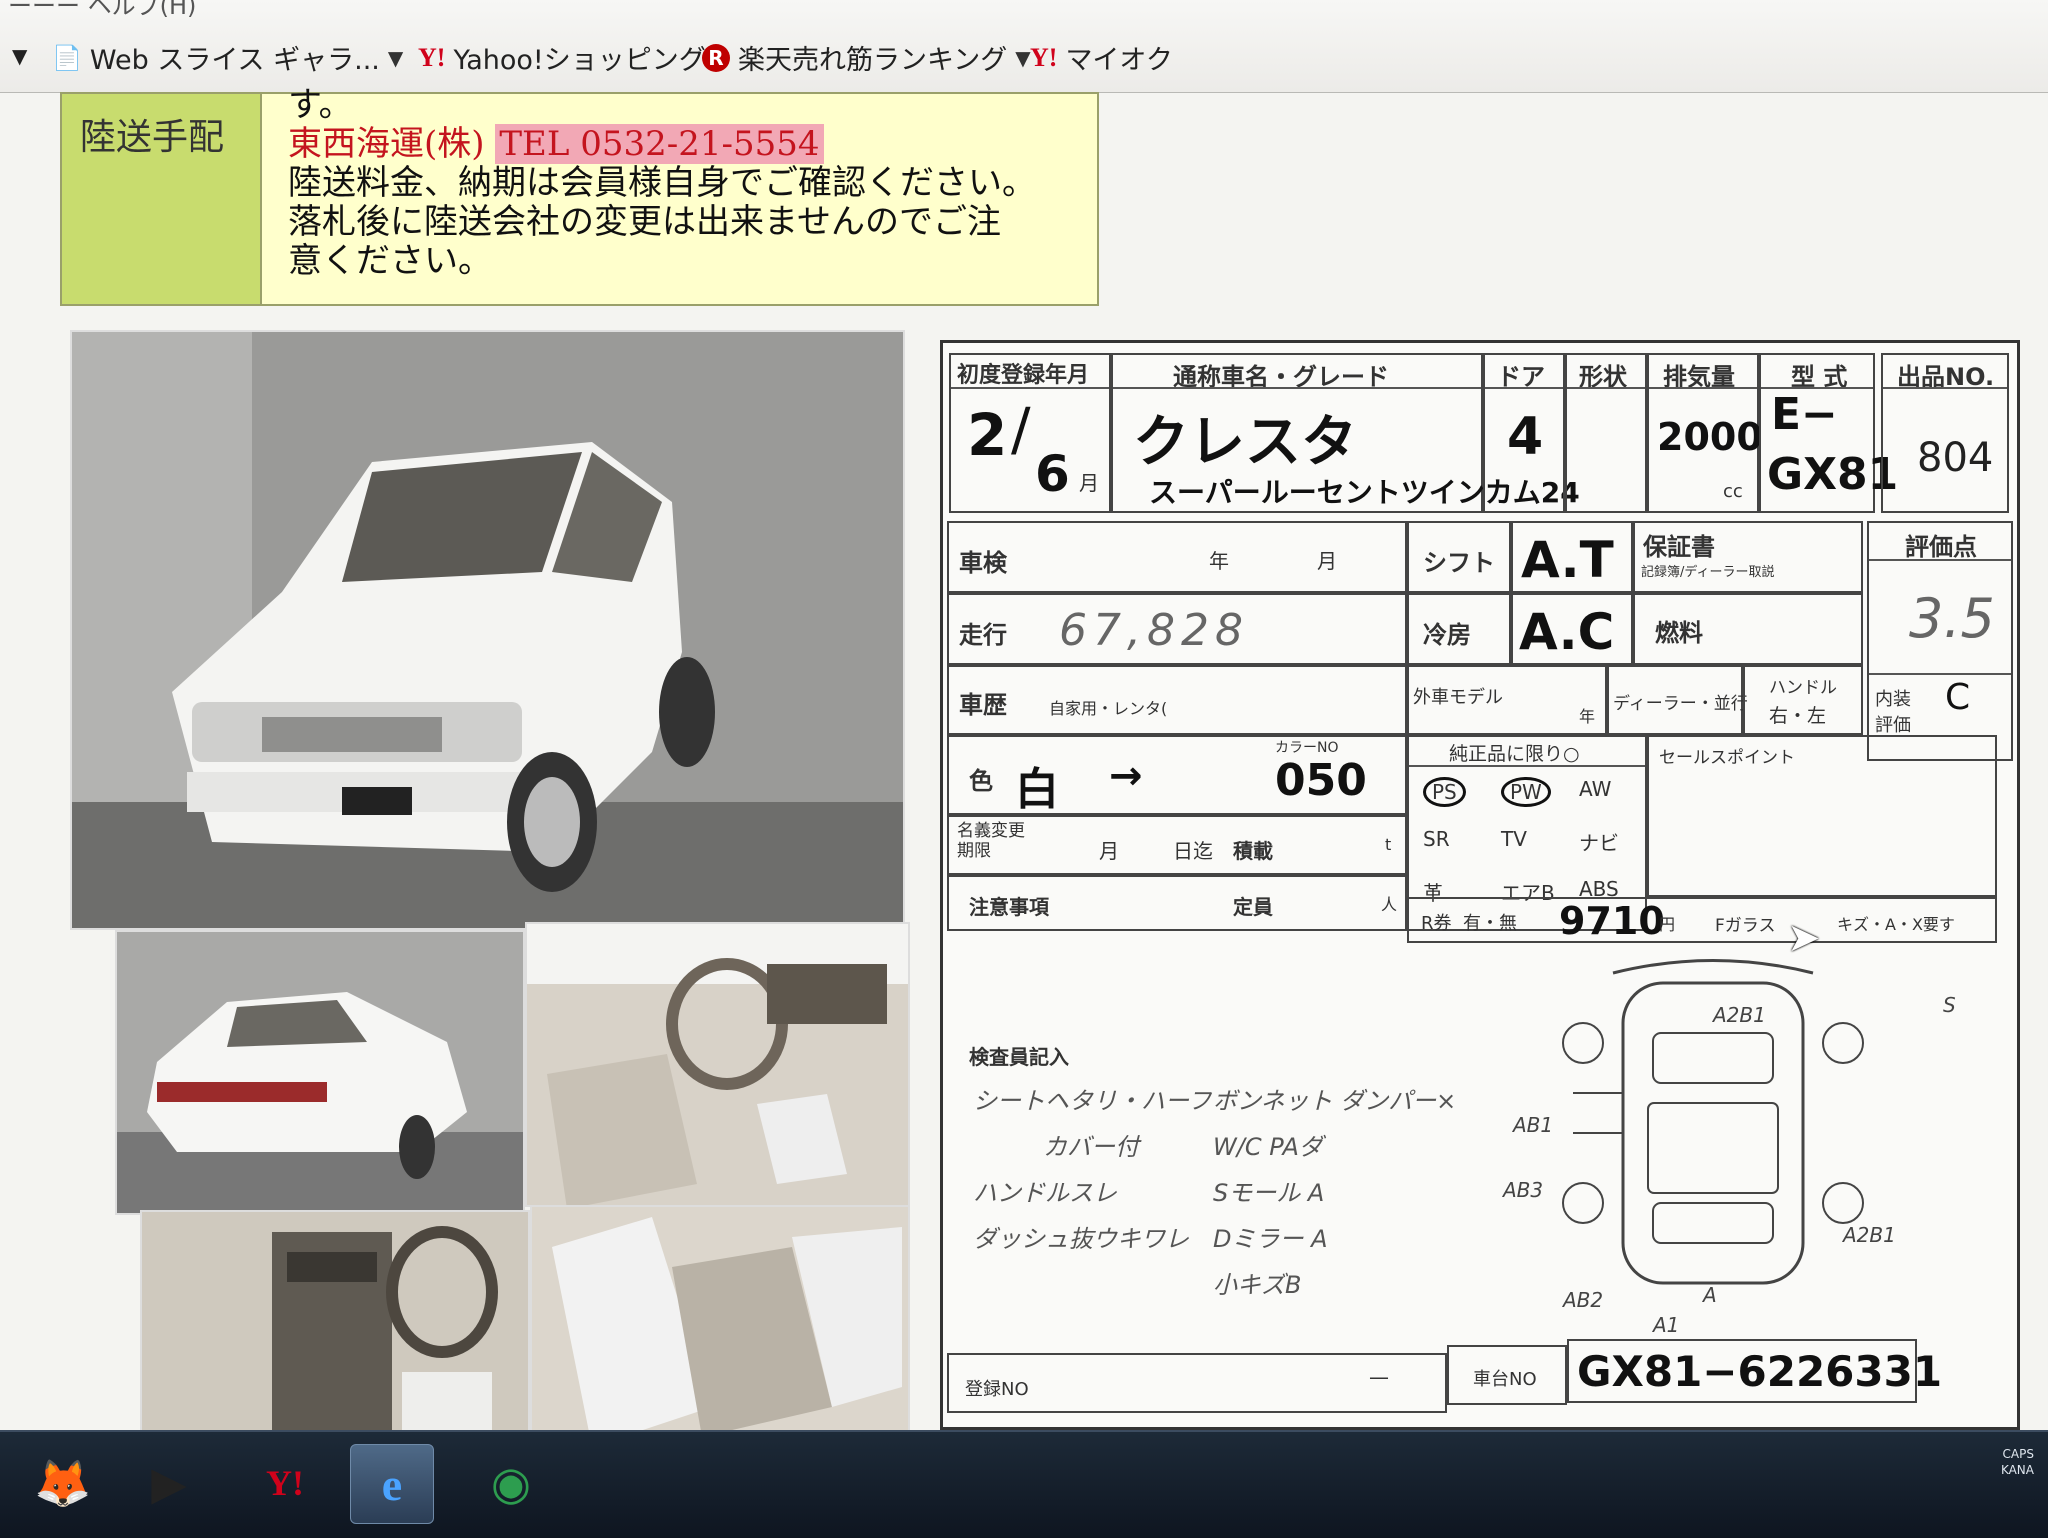  What do you see at coordinates (1525, 437) in the screenshot?
I see `door-count: 4` at bounding box center [1525, 437].